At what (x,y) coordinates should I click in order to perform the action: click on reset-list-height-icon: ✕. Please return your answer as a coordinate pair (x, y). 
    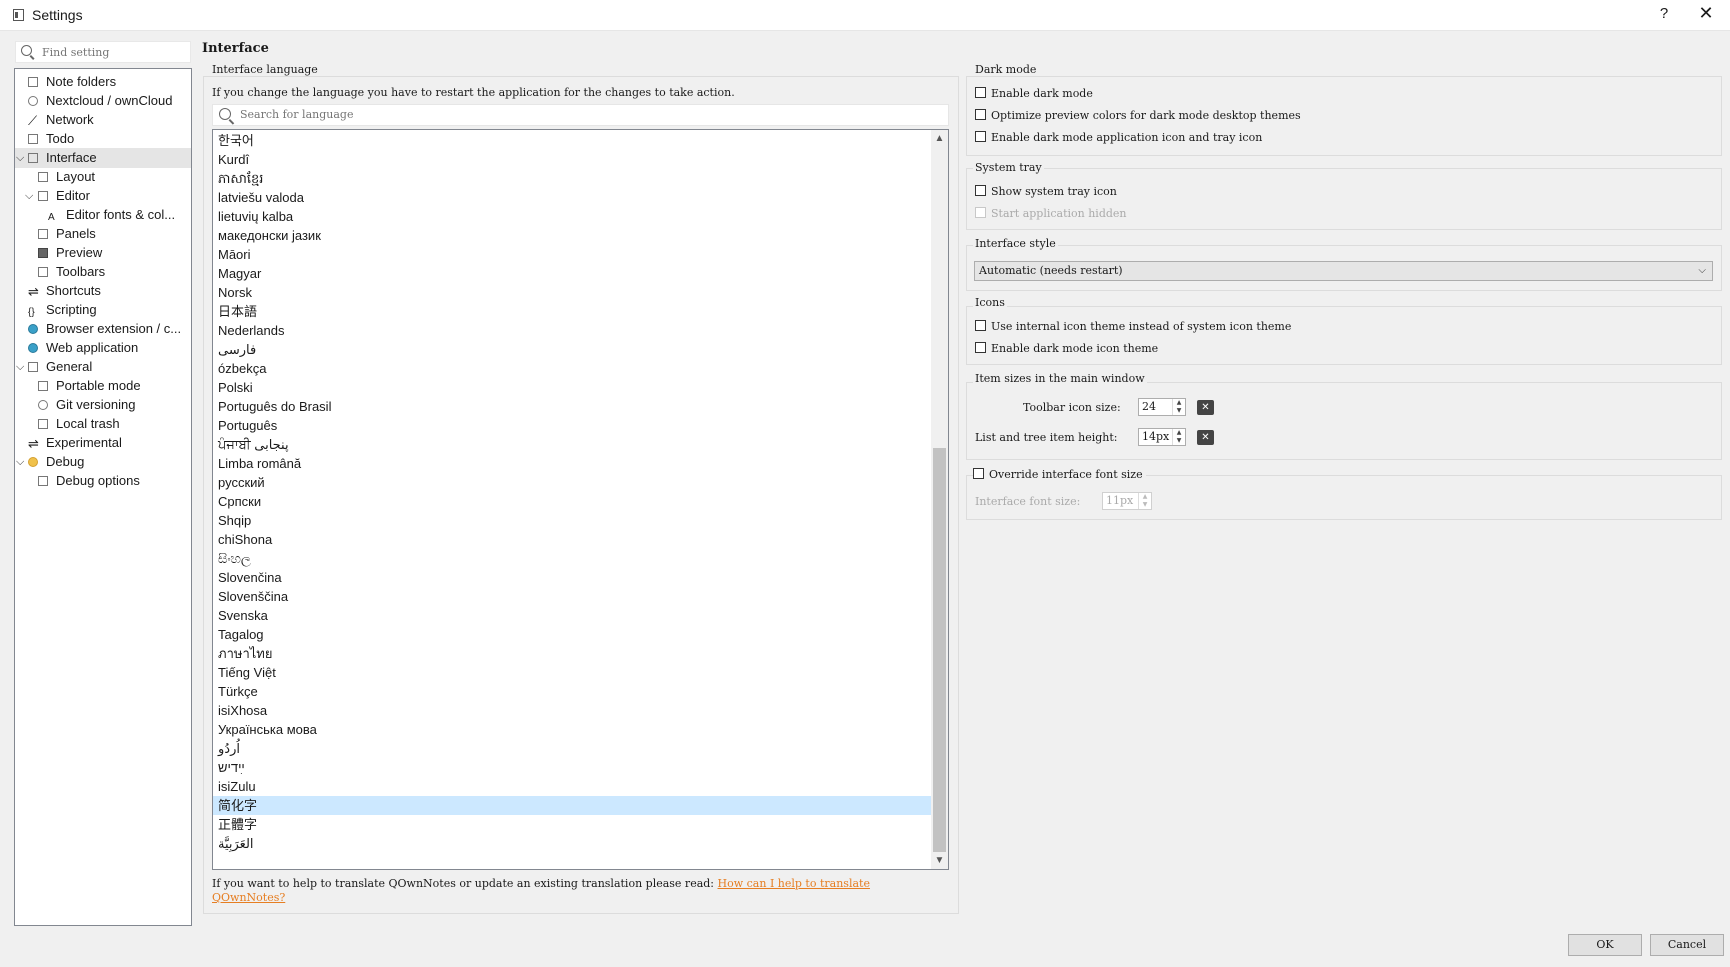
    Looking at the image, I should click on (1205, 437).